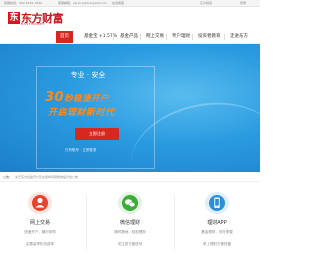  I want to click on logo-subtitle: EASTMONEY, so click(33, 24).